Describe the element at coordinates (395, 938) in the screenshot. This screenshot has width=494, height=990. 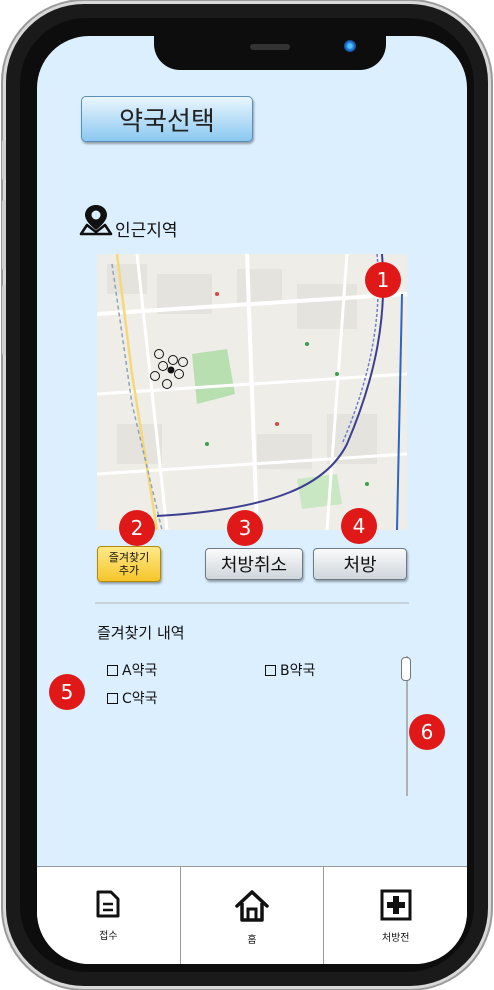
I see `tab-label: 처방전` at that location.